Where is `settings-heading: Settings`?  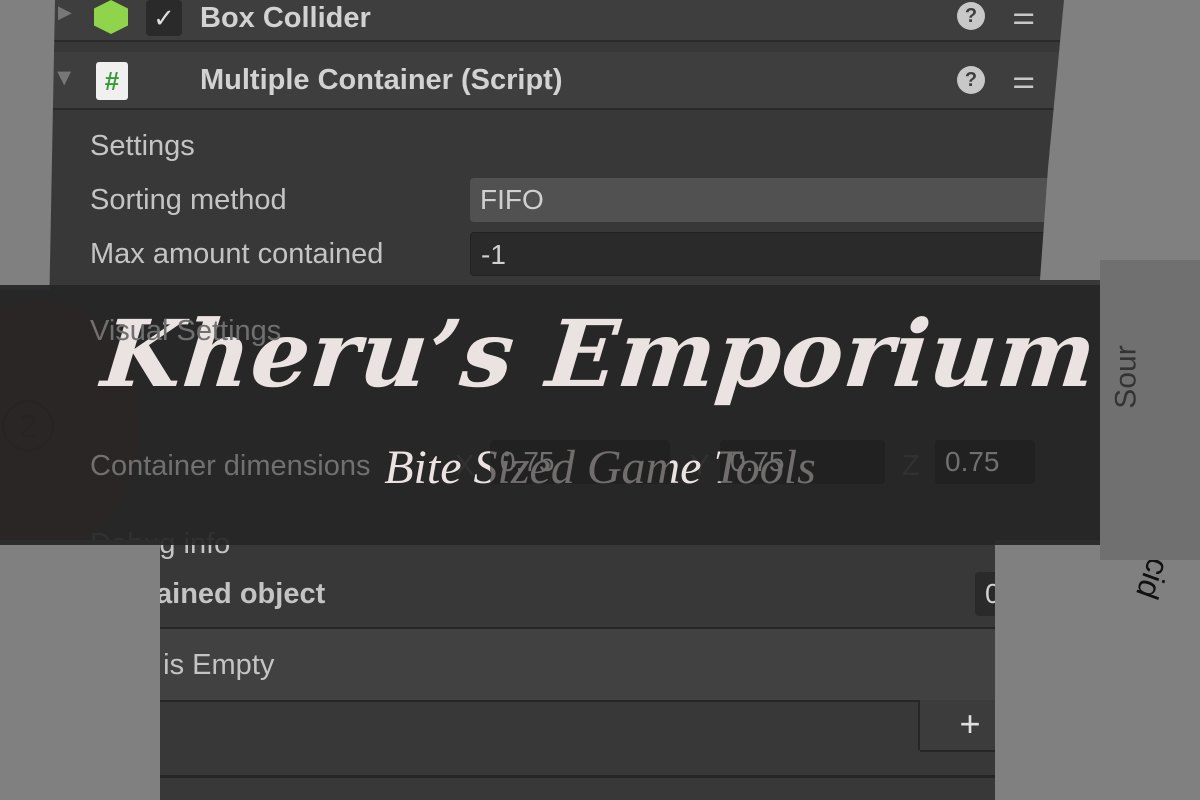 settings-heading: Settings is located at coordinates (142, 146).